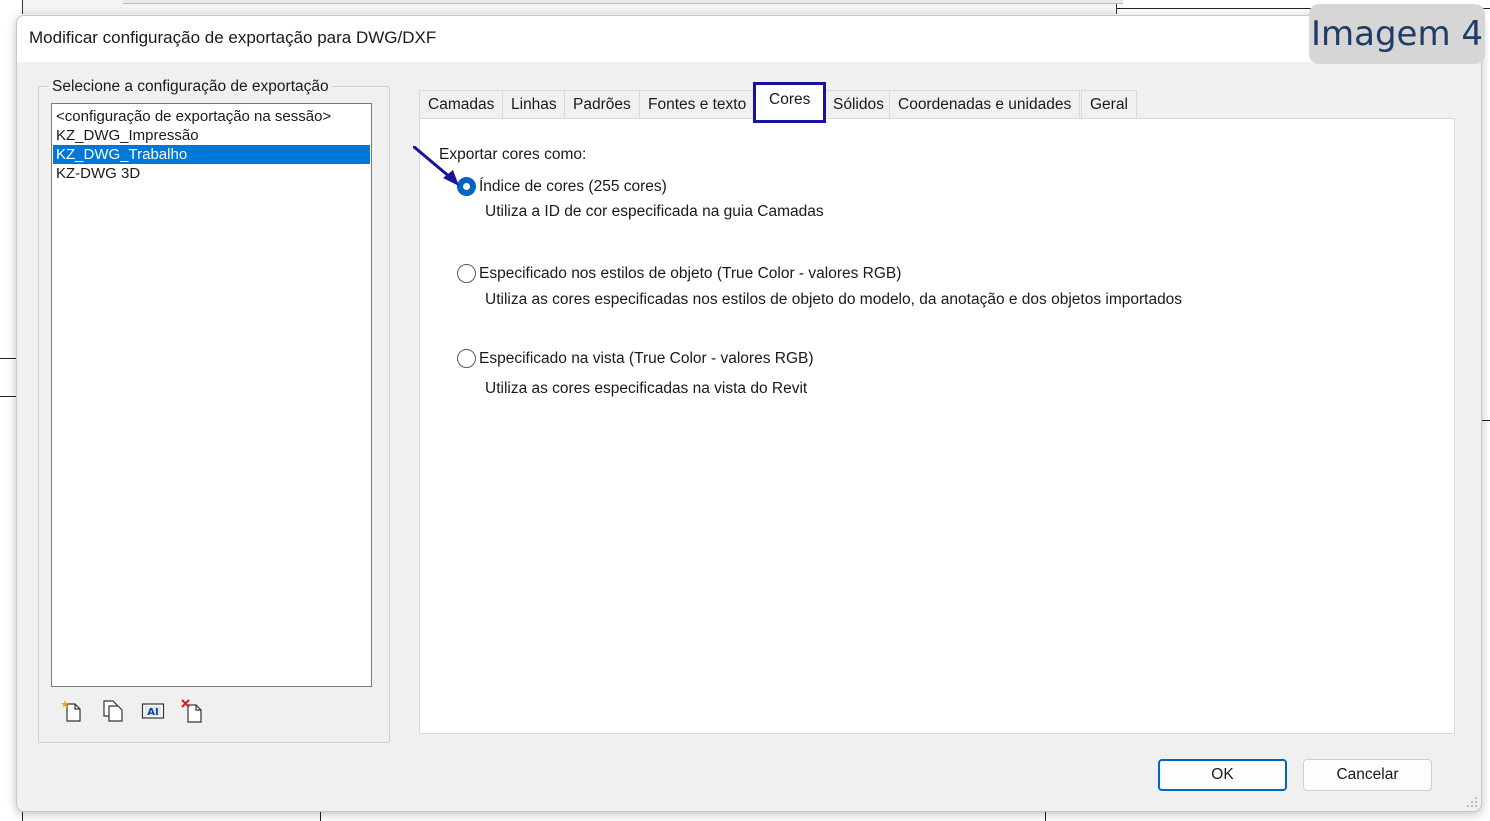  I want to click on list-item: <configuração de exportação na sessão>, so click(211, 116).